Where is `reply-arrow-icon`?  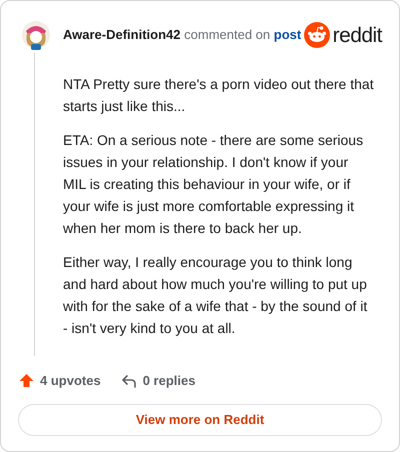 reply-arrow-icon is located at coordinates (128, 381).